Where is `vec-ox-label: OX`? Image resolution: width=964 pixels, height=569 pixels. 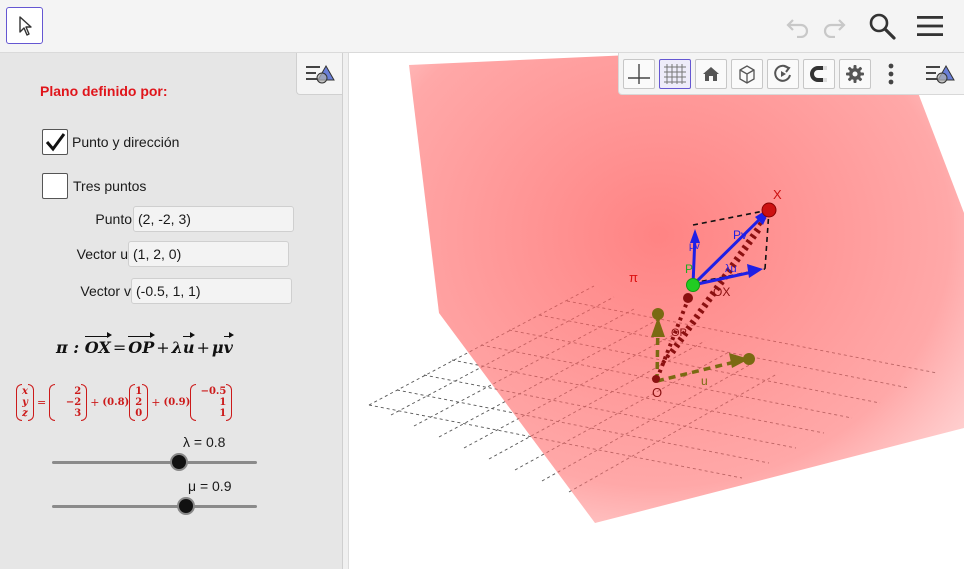
vec-ox-label: OX is located at coordinates (721, 292).